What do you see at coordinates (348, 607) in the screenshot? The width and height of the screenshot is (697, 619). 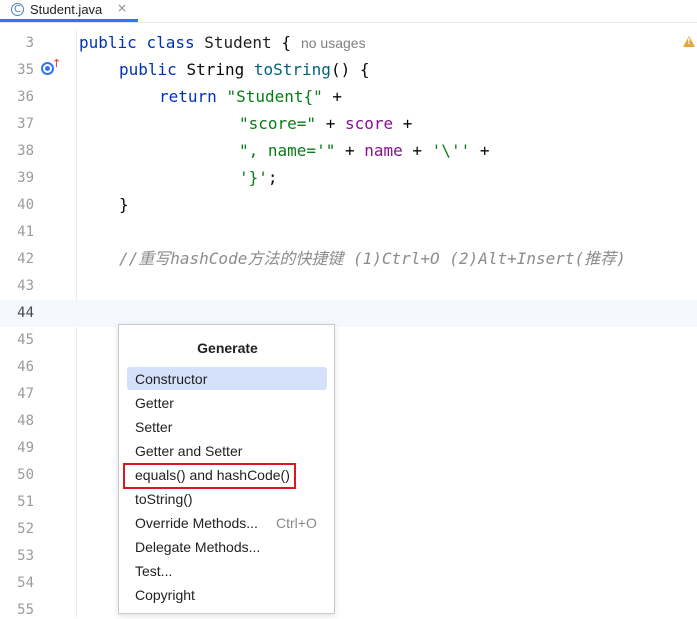 I see `code-line: 55` at bounding box center [348, 607].